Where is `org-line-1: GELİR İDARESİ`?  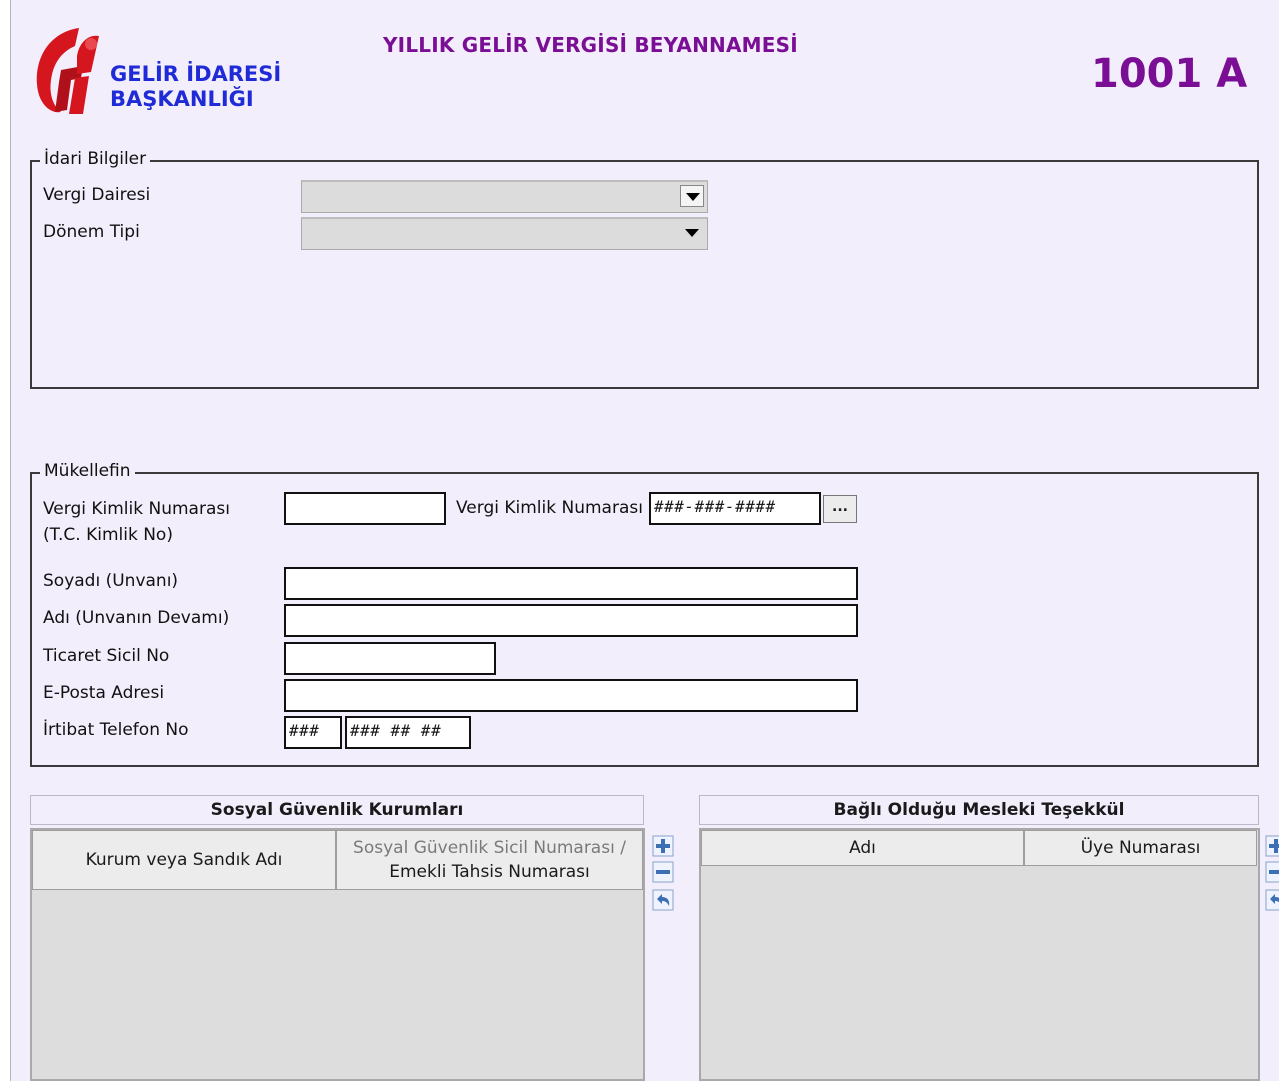 org-line-1: GELİR İDARESİ is located at coordinates (196, 74).